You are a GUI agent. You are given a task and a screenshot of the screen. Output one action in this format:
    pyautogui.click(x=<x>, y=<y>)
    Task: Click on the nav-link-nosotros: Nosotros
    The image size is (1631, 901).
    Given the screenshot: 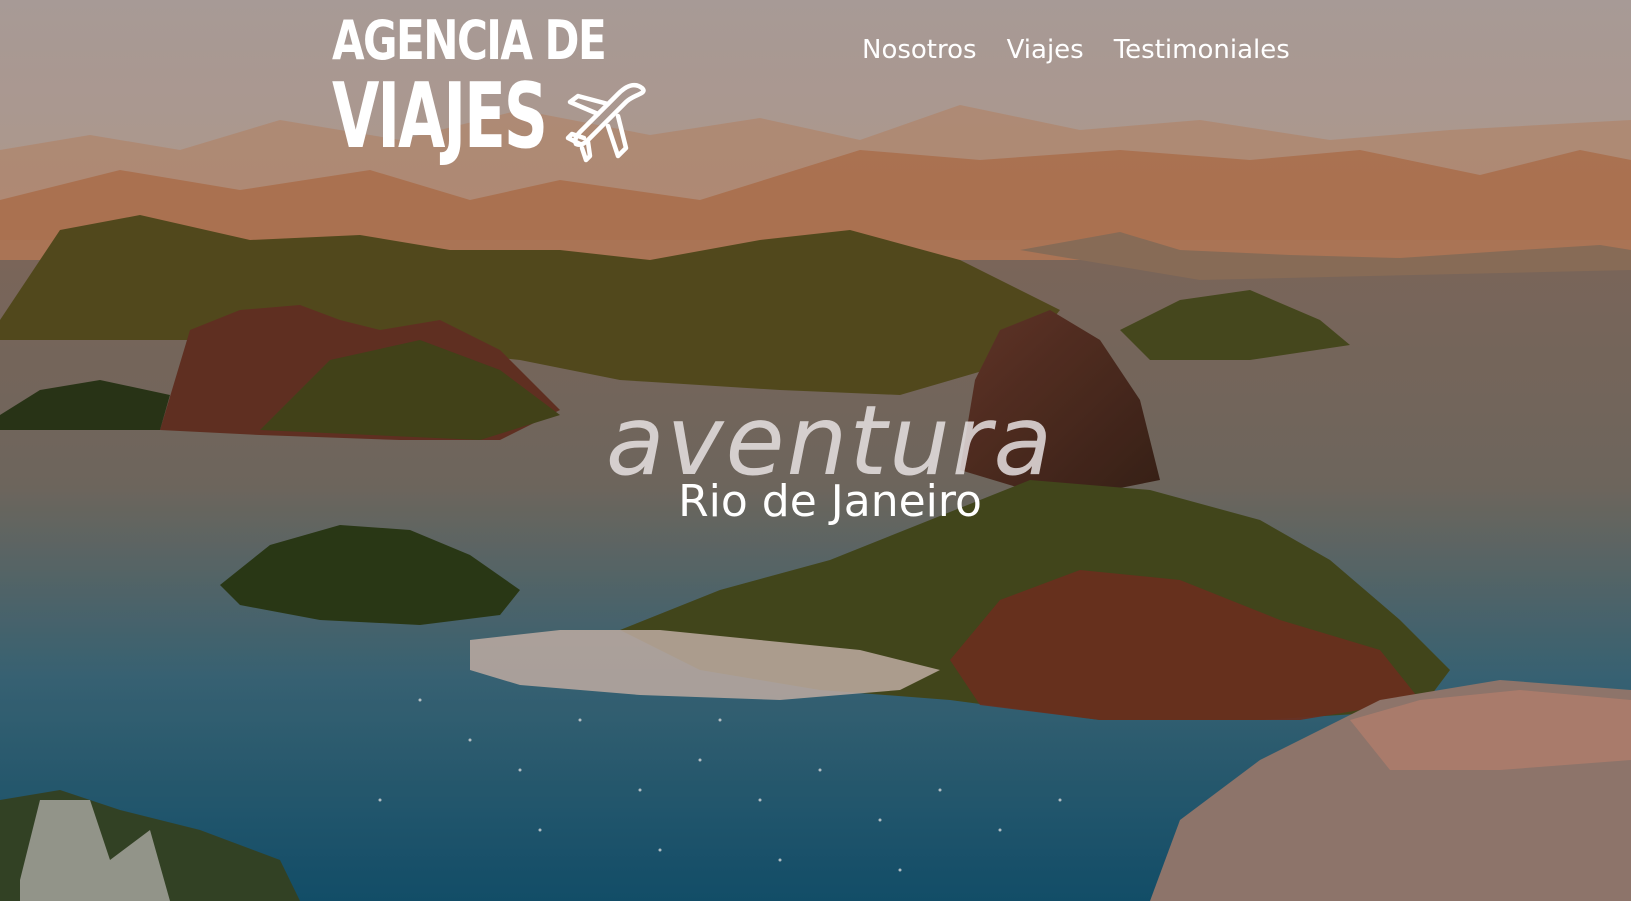 What is the action you would take?
    pyautogui.click(x=919, y=50)
    